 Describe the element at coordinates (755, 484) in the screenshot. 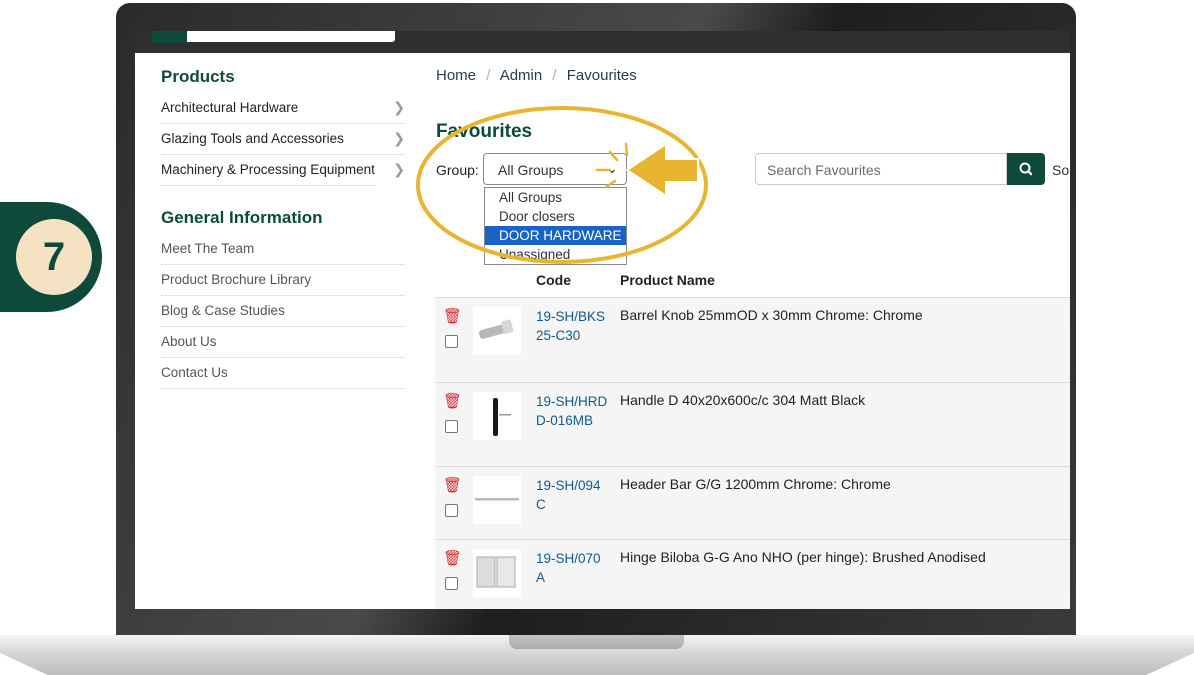

I see `product-name: Header Bar G/G 1200mm Chrome: Chrome` at that location.